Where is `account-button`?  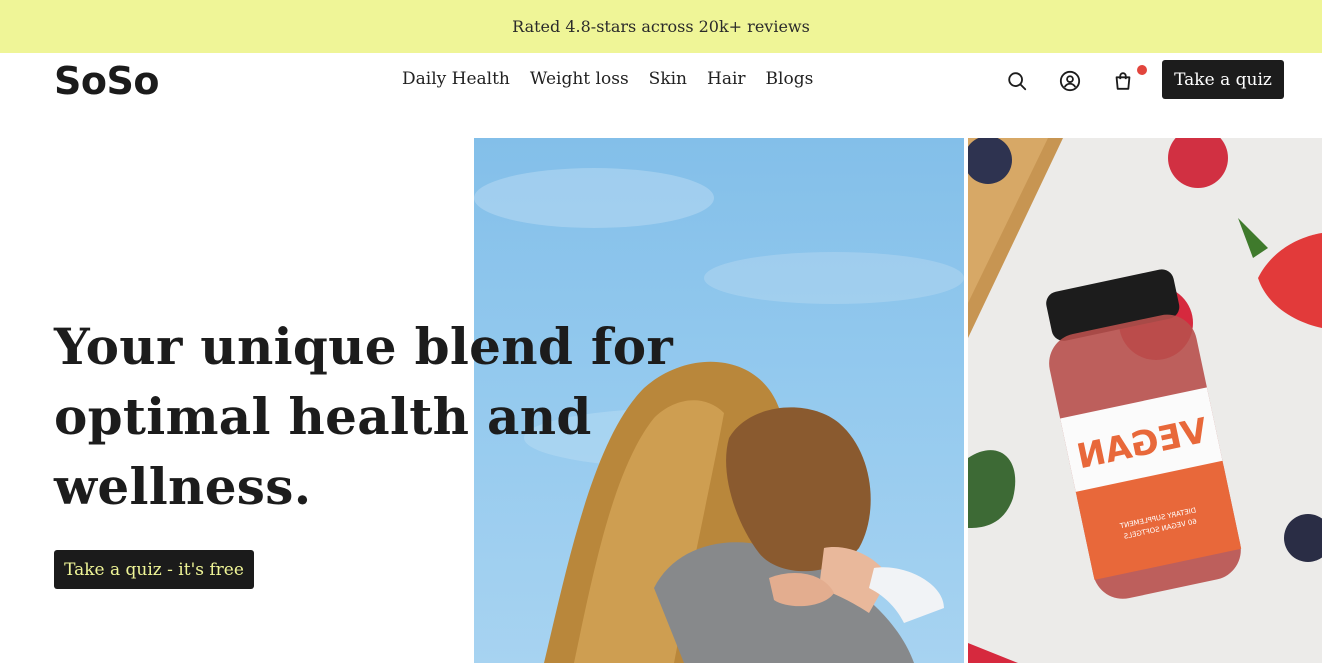
account-button is located at coordinates (1070, 81).